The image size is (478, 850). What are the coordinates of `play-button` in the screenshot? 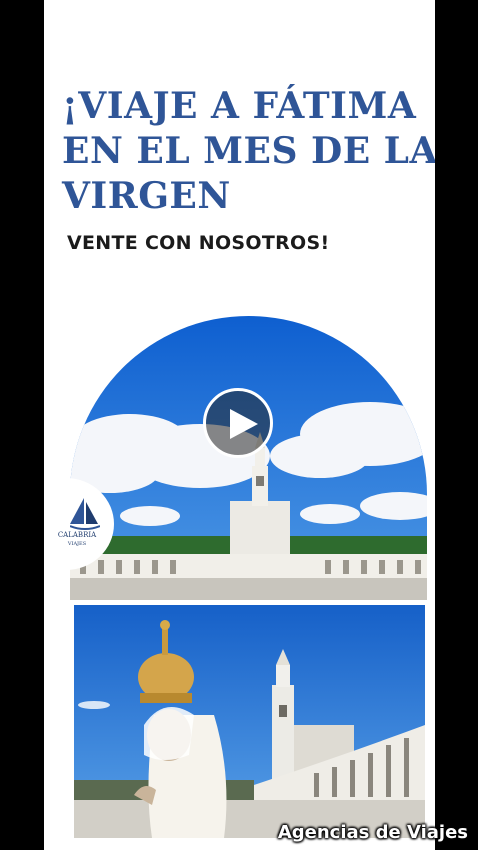 It's located at (238, 423).